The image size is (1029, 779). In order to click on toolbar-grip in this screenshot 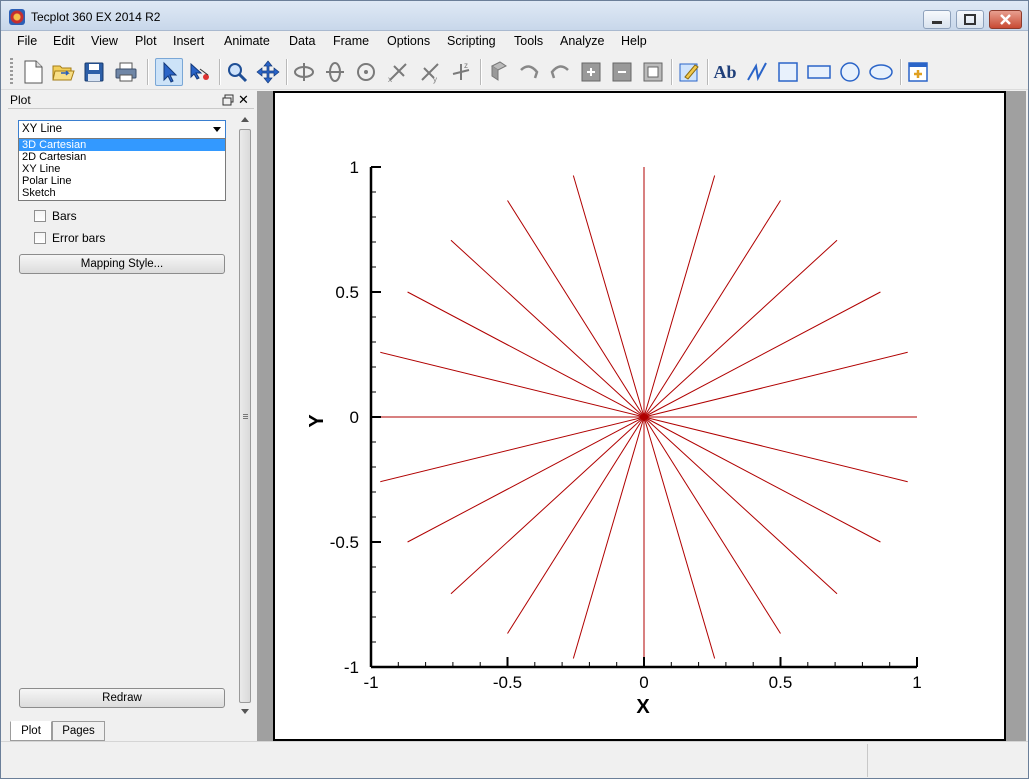, I will do `click(11, 72)`.